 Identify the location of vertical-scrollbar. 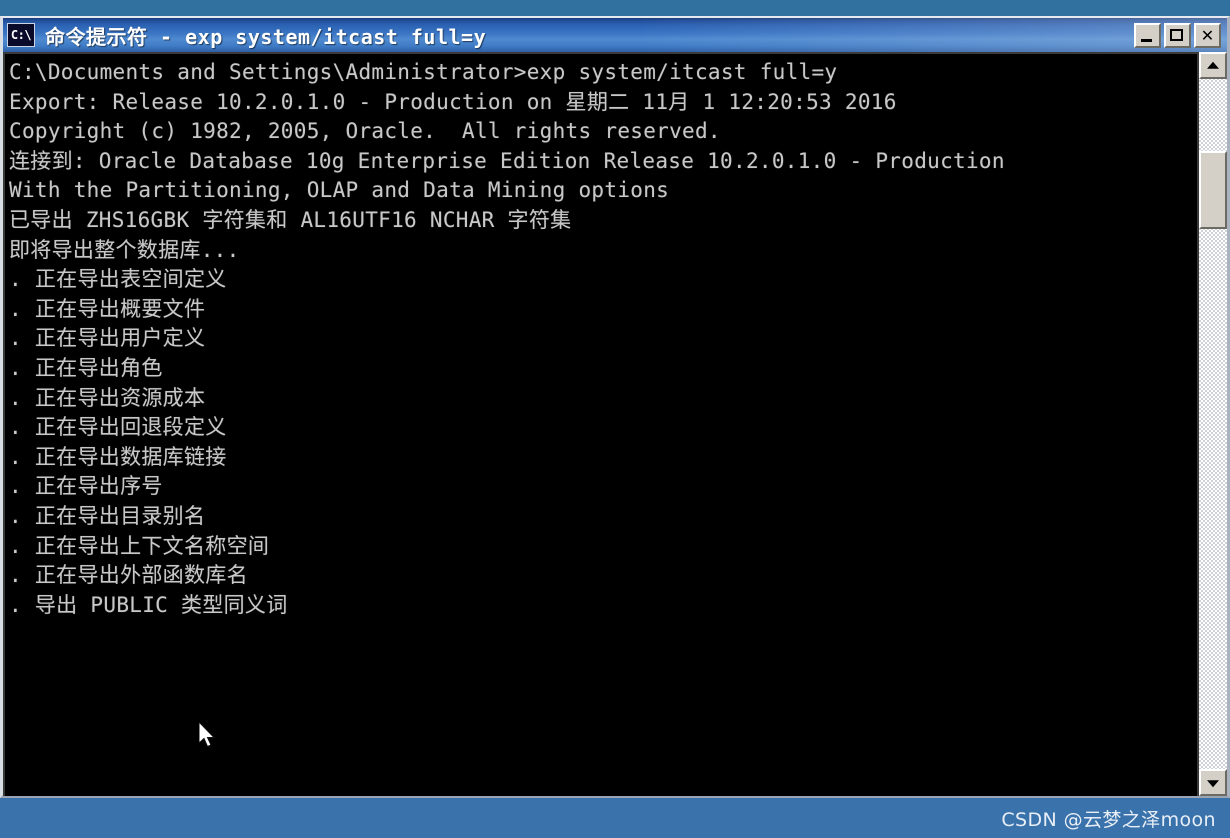
(1212, 424).